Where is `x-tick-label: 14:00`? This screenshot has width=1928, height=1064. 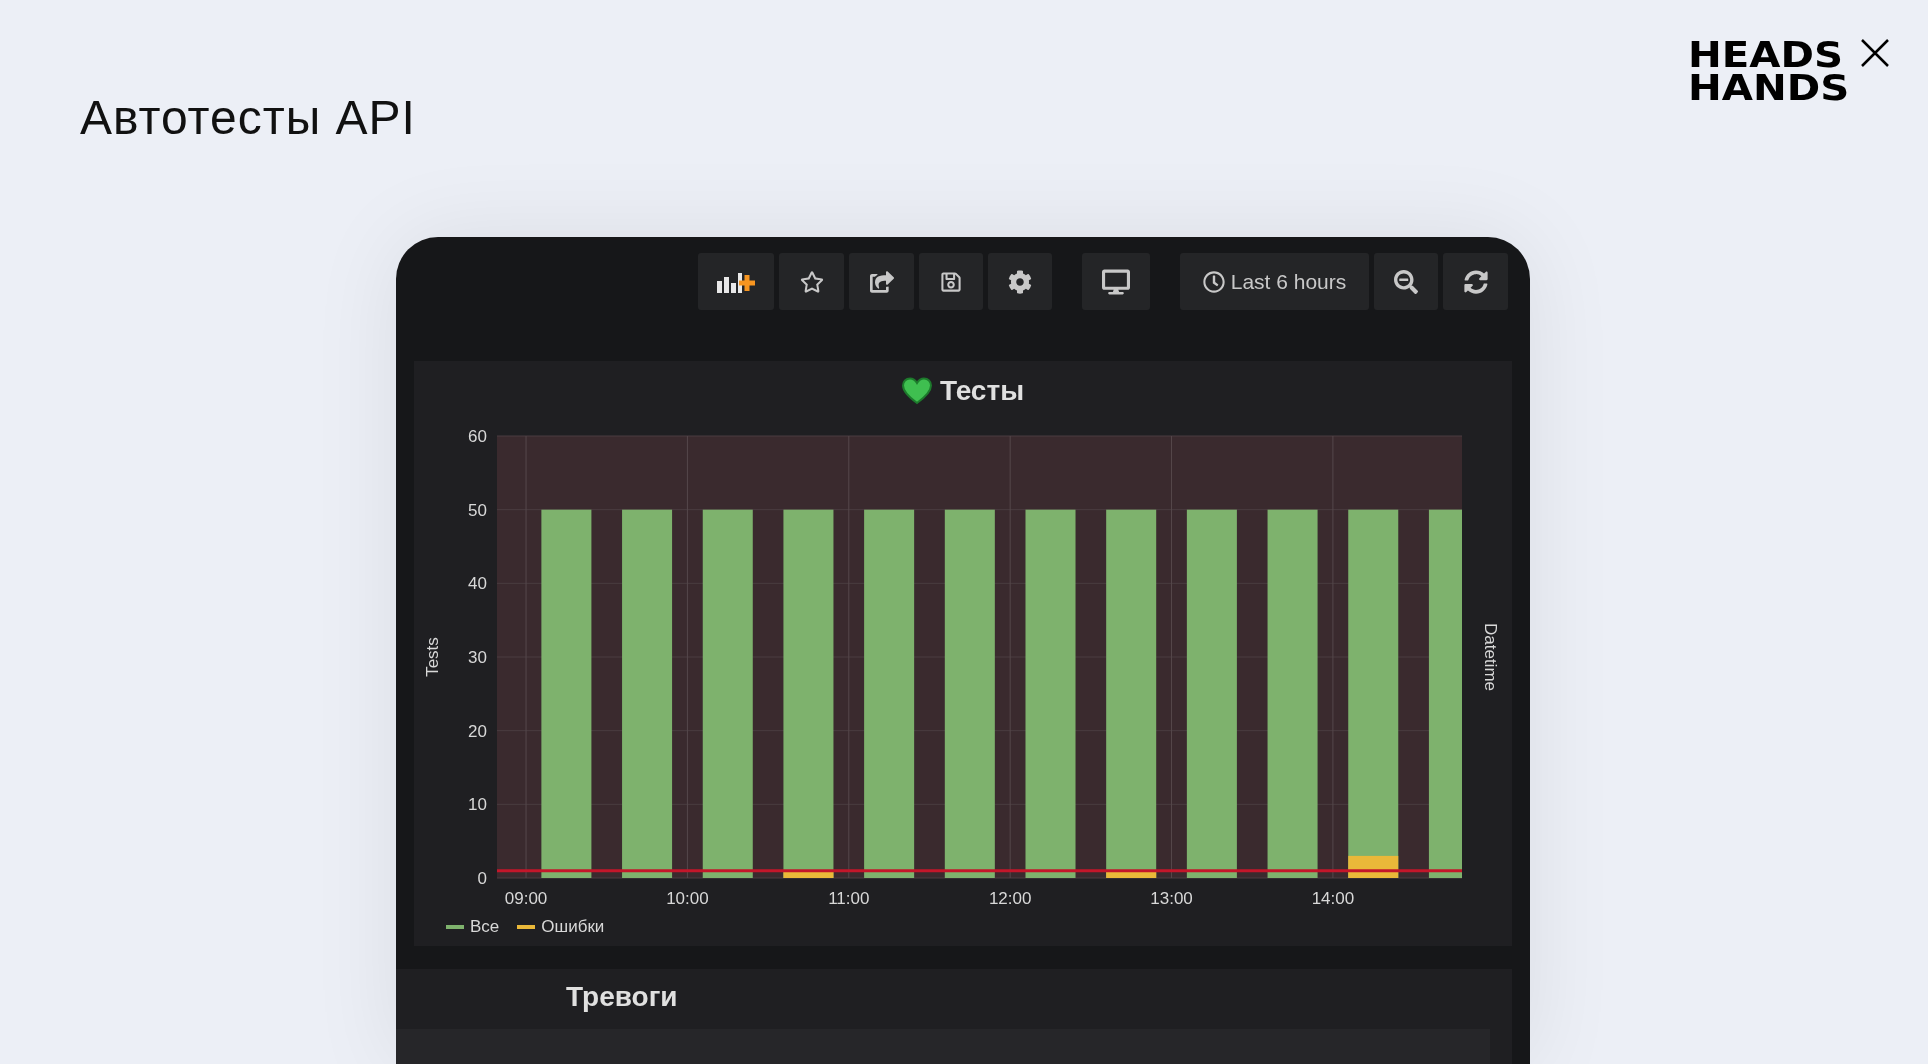
x-tick-label: 14:00 is located at coordinates (1333, 898).